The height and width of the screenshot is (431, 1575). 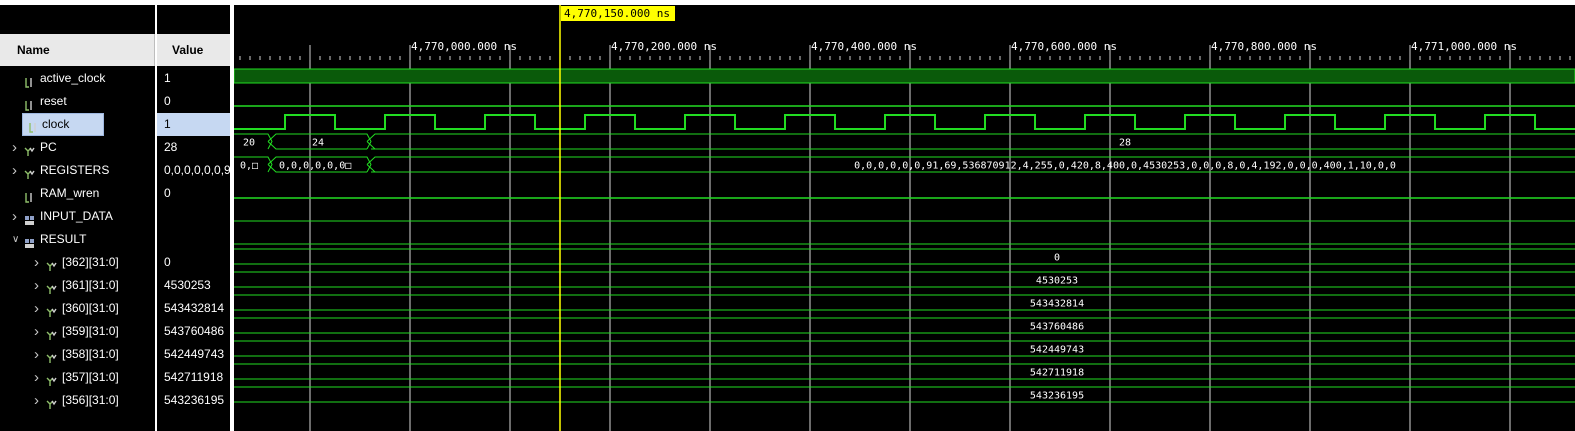 I want to click on signal-name: REGISTERS, so click(x=75, y=170).